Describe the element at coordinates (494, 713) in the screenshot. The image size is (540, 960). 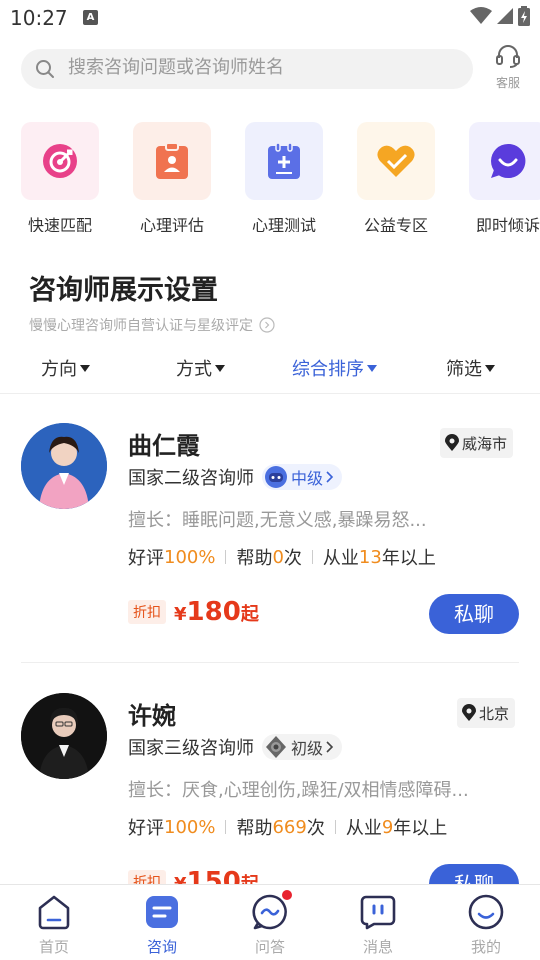
I see `location-text: 北京` at that location.